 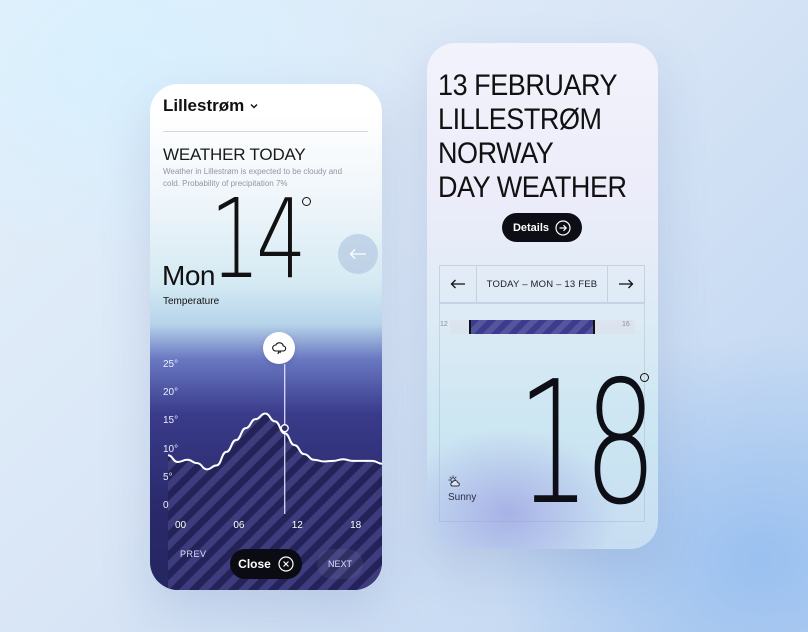 I want to click on current-date-label: TODAY – MON – 13 FEB, so click(x=542, y=284).